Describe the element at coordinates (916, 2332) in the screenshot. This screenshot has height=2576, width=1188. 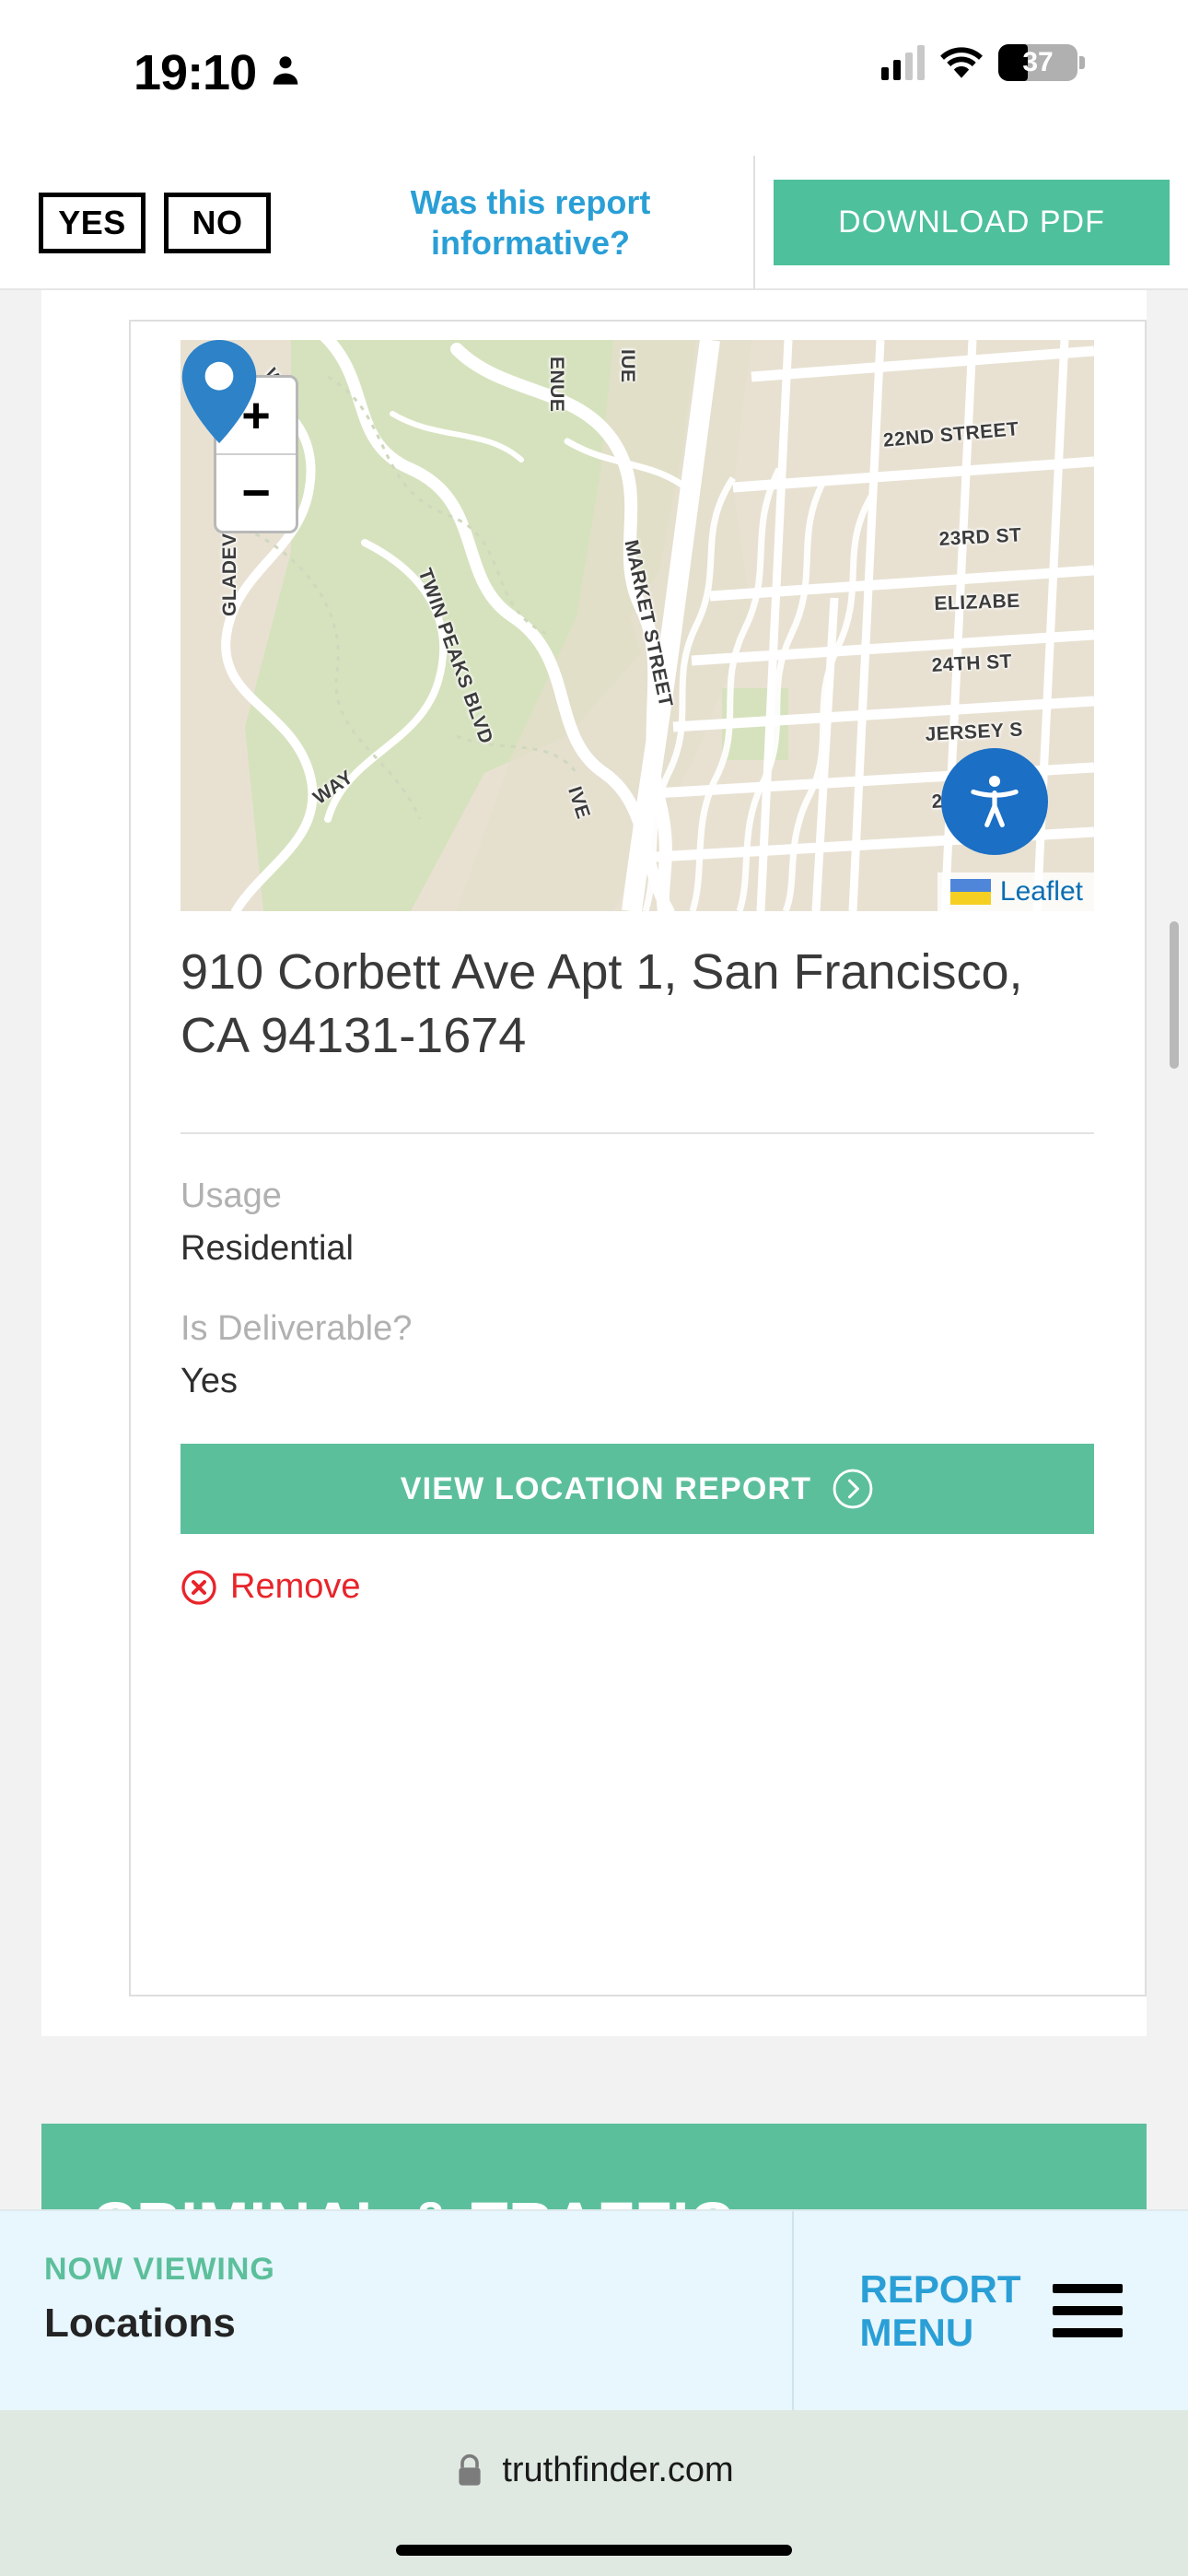
I see `report-menu-line2: MENU` at that location.